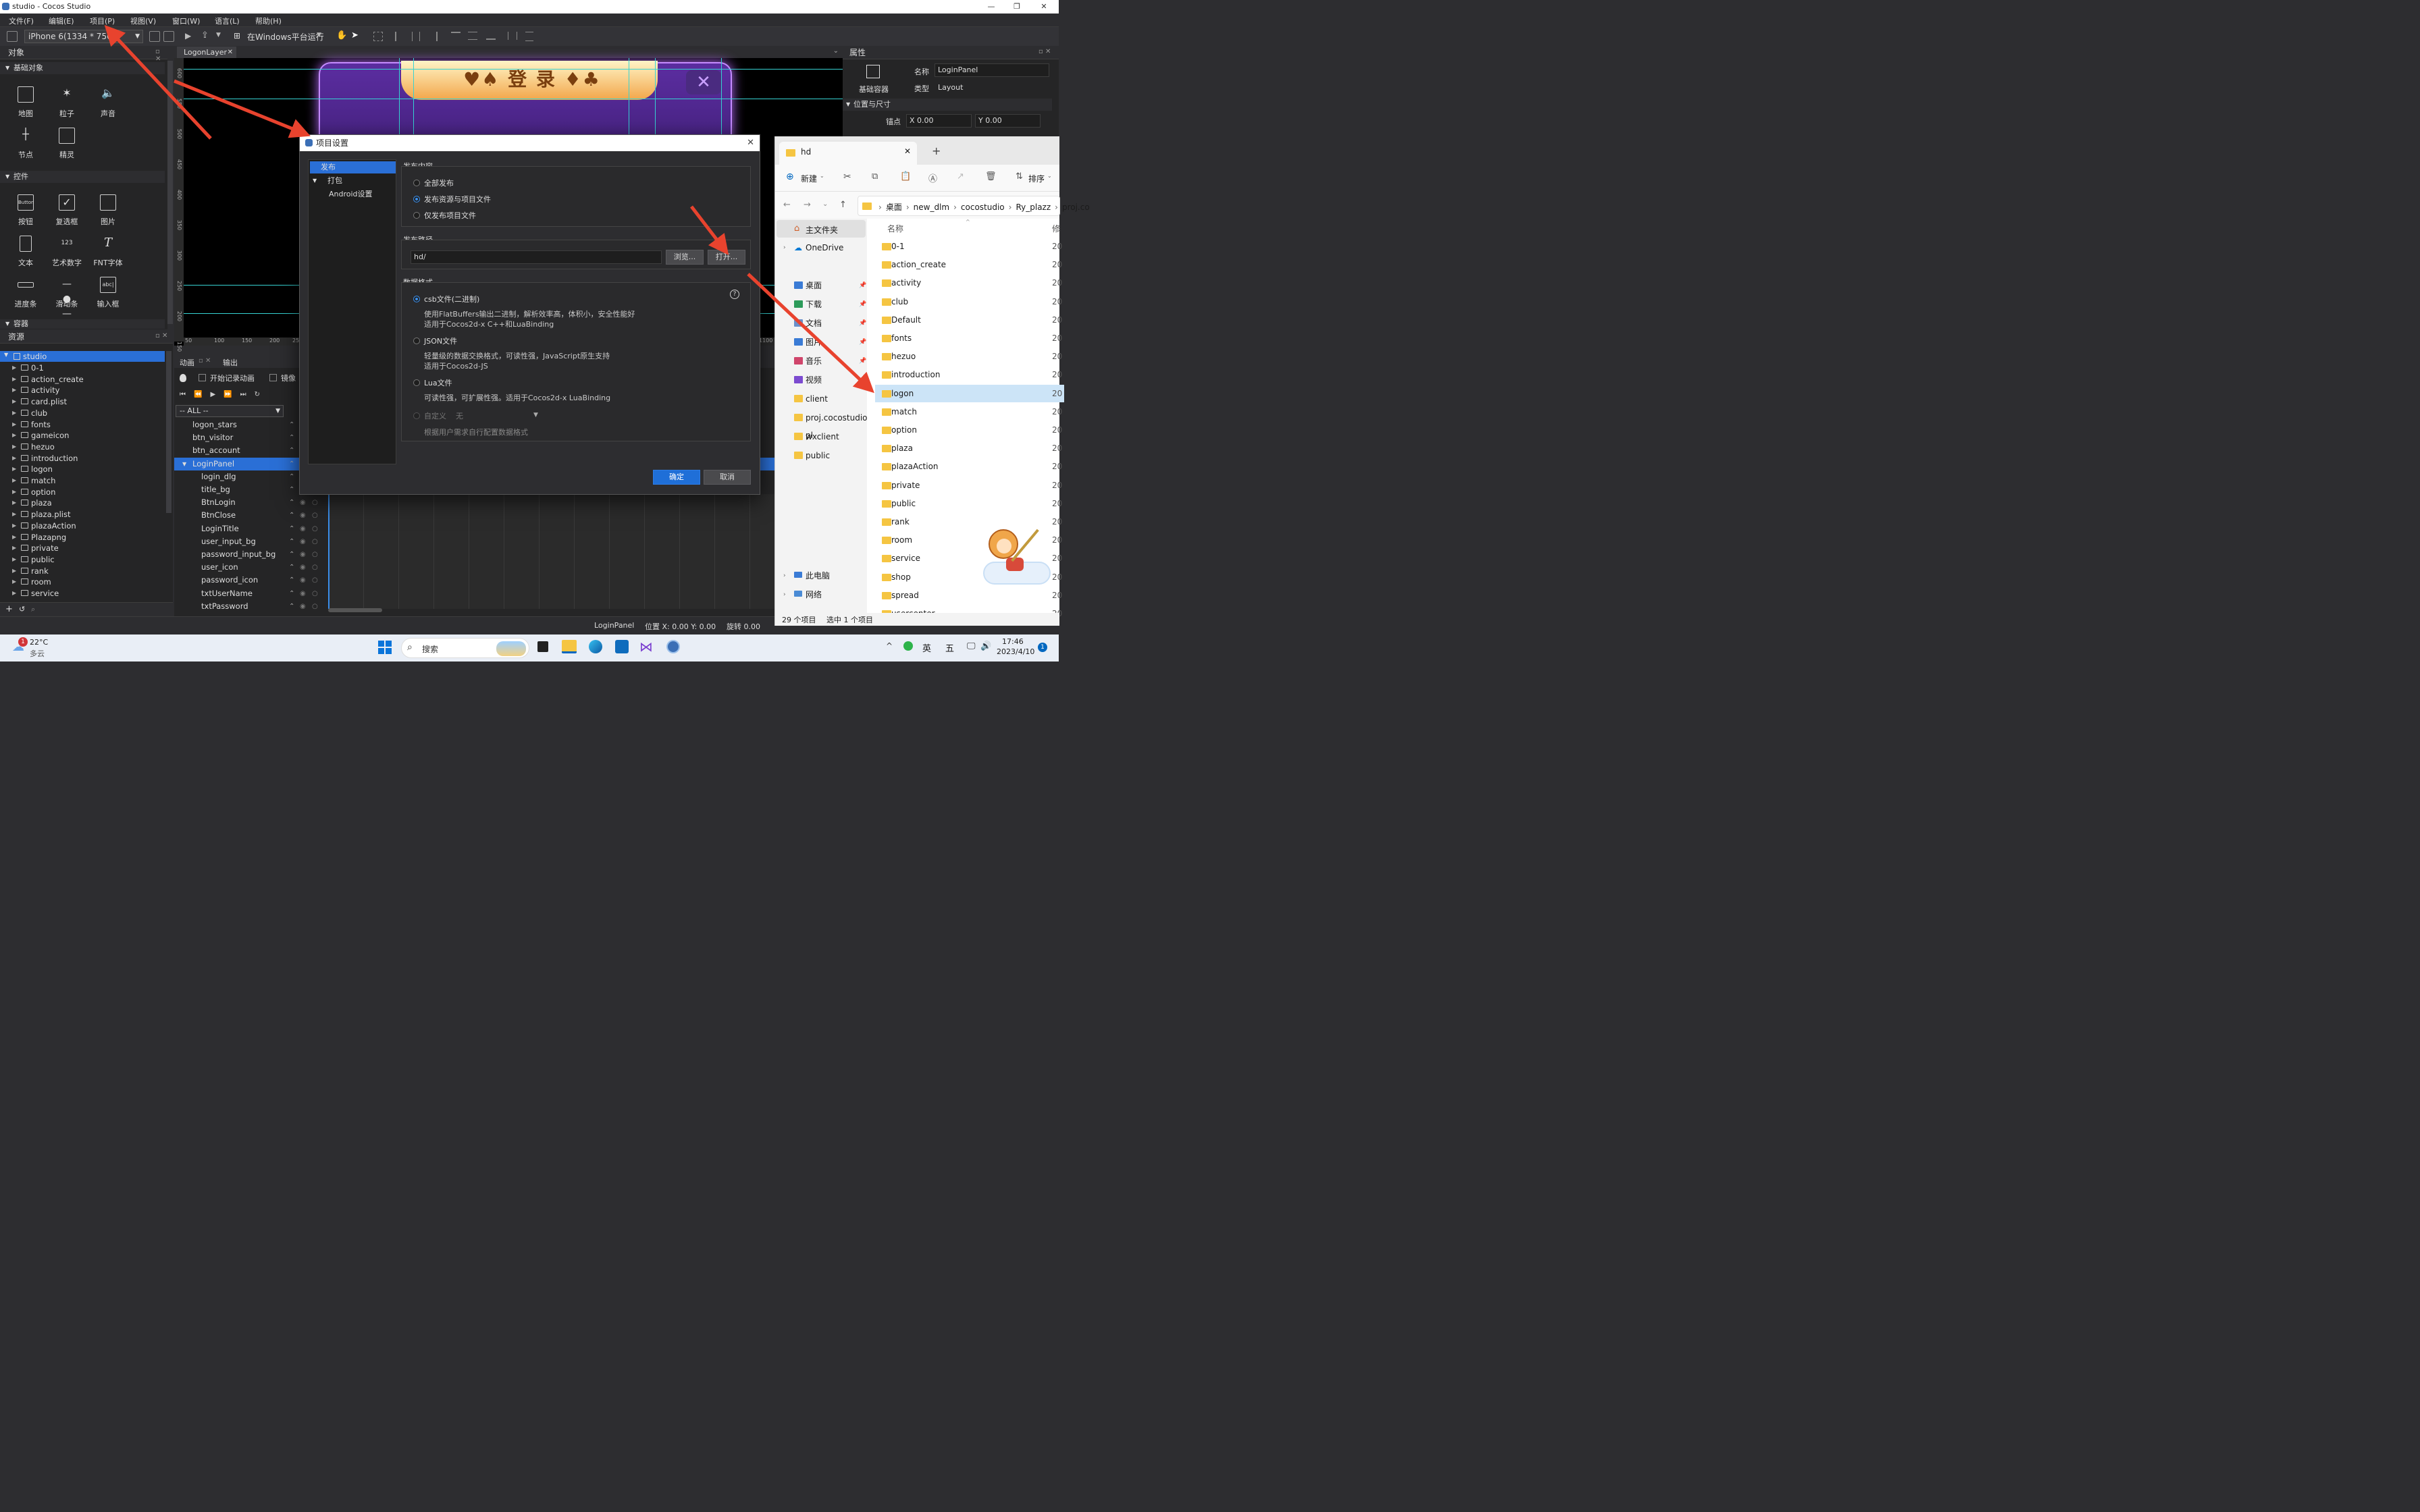  What do you see at coordinates (202, 377) in the screenshot?
I see `record-checkbox` at bounding box center [202, 377].